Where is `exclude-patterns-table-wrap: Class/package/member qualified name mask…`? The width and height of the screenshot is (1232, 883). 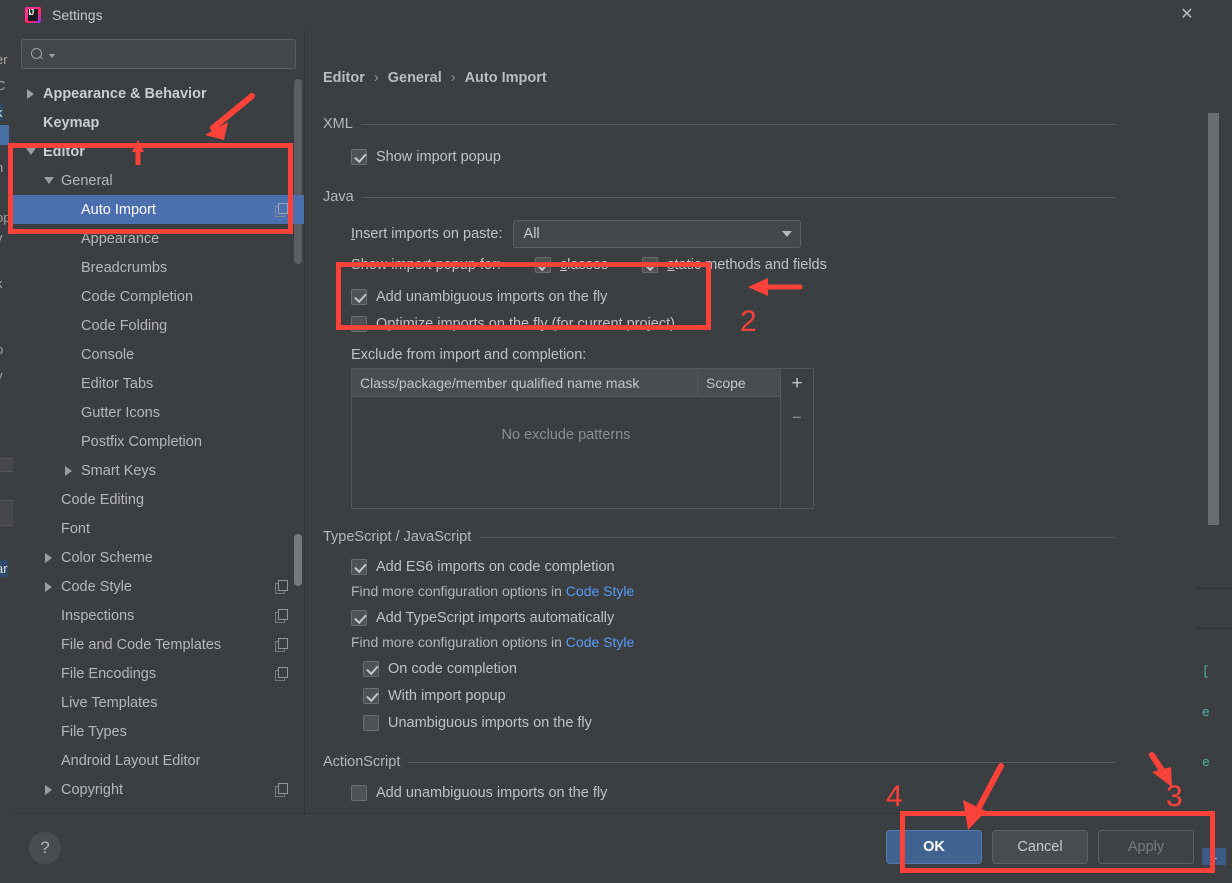
exclude-patterns-table-wrap: Class/package/member qualified name mask… is located at coordinates (582, 438).